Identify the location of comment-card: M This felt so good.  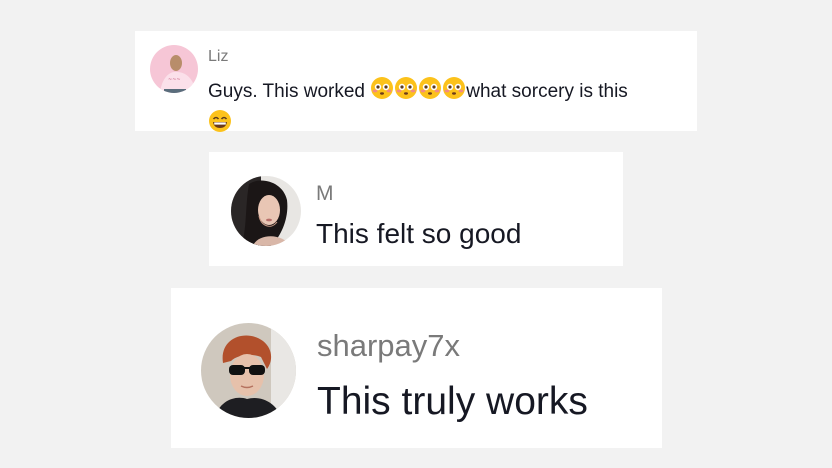
(416, 209).